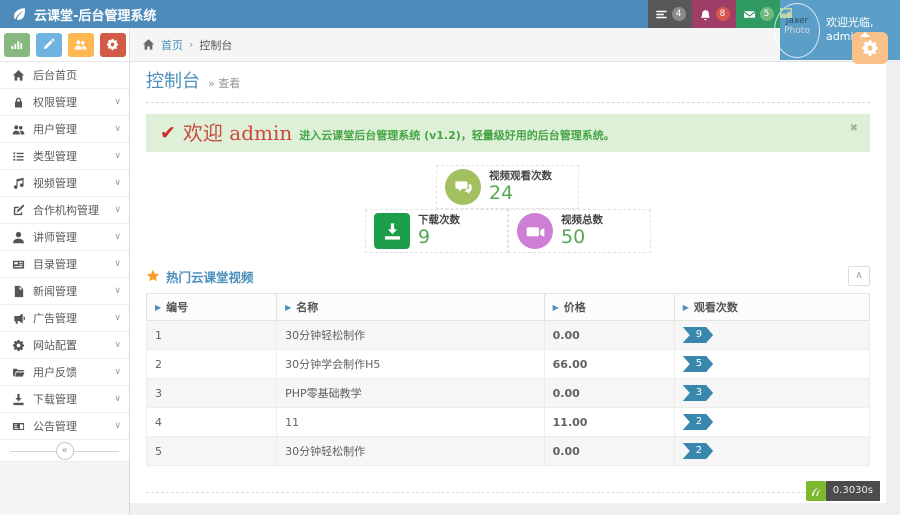 The width and height of the screenshot is (900, 515). I want to click on page-header: 控制台 » 查看, so click(508, 82).